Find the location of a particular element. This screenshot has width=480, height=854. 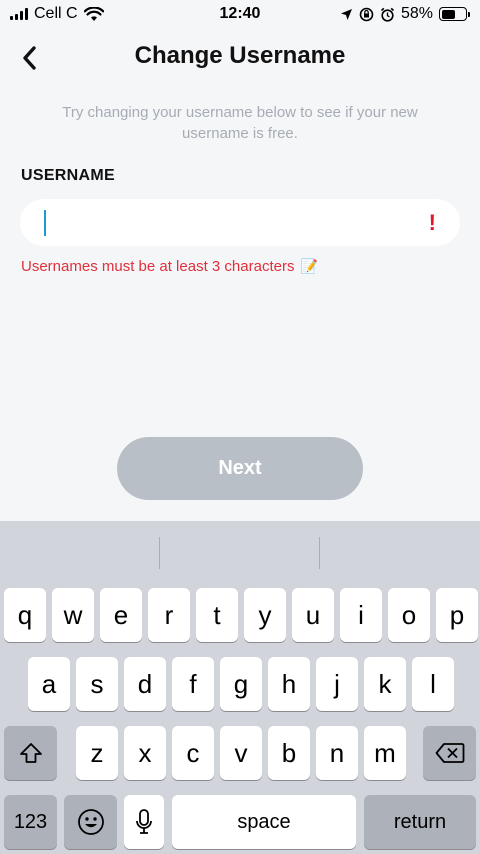

username-field: ! is located at coordinates (240, 222).